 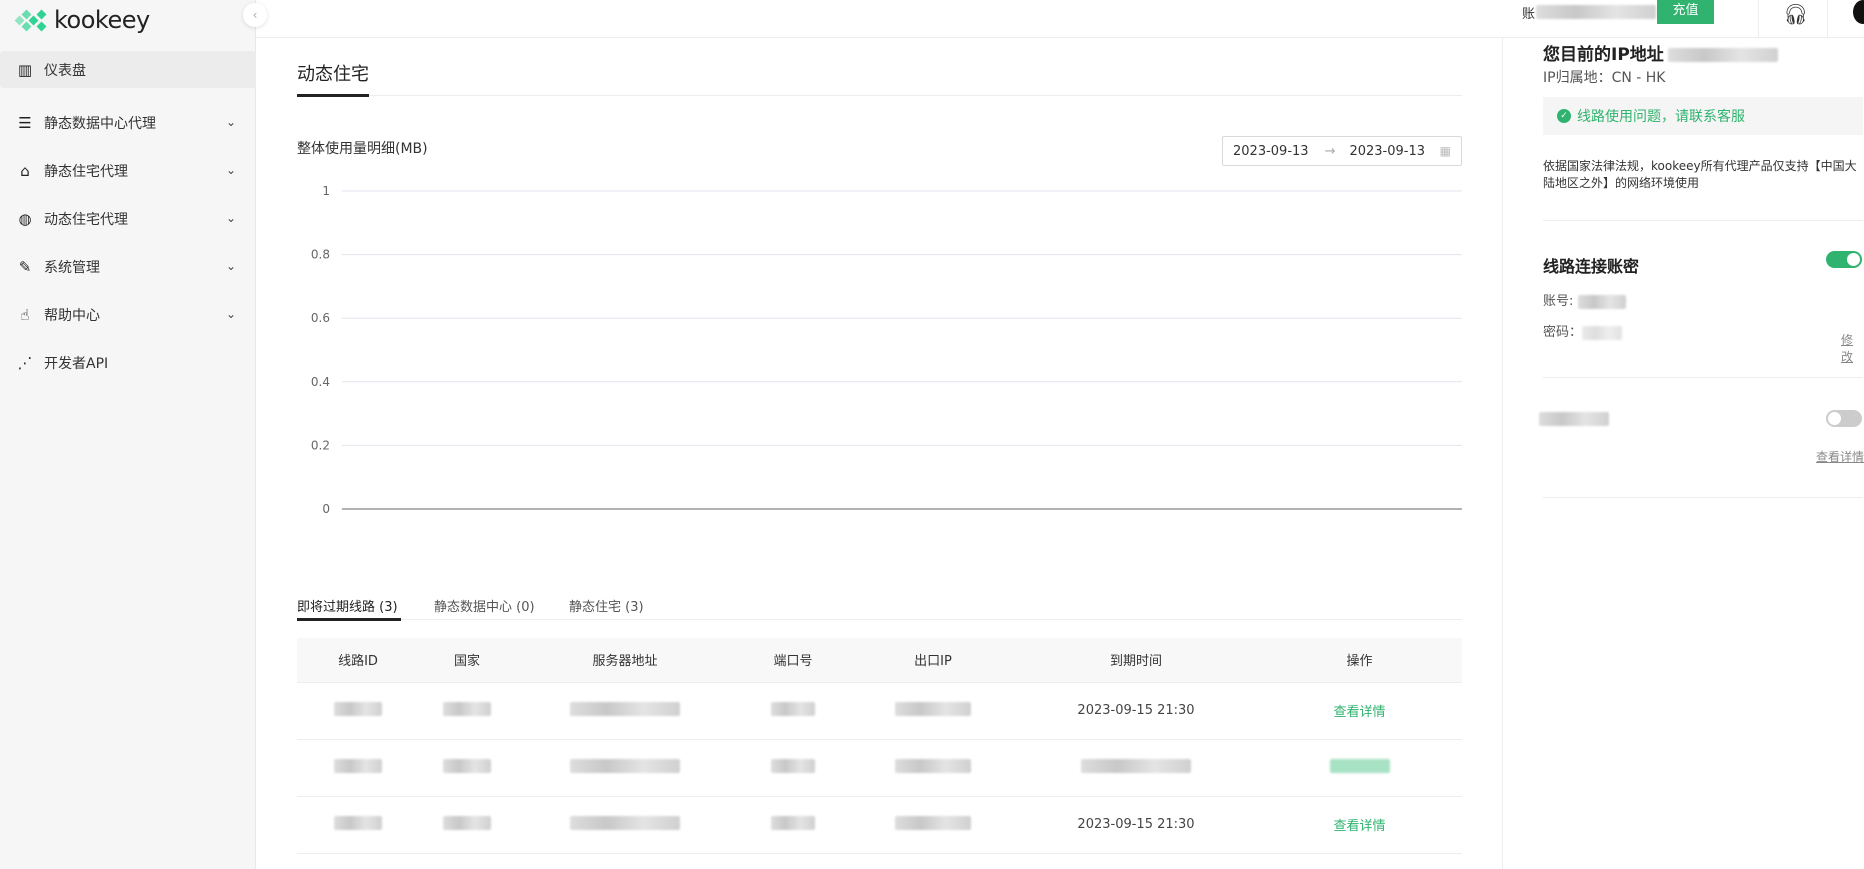 What do you see at coordinates (25, 315) in the screenshot?
I see `hand-pointer-icon: ☝` at bounding box center [25, 315].